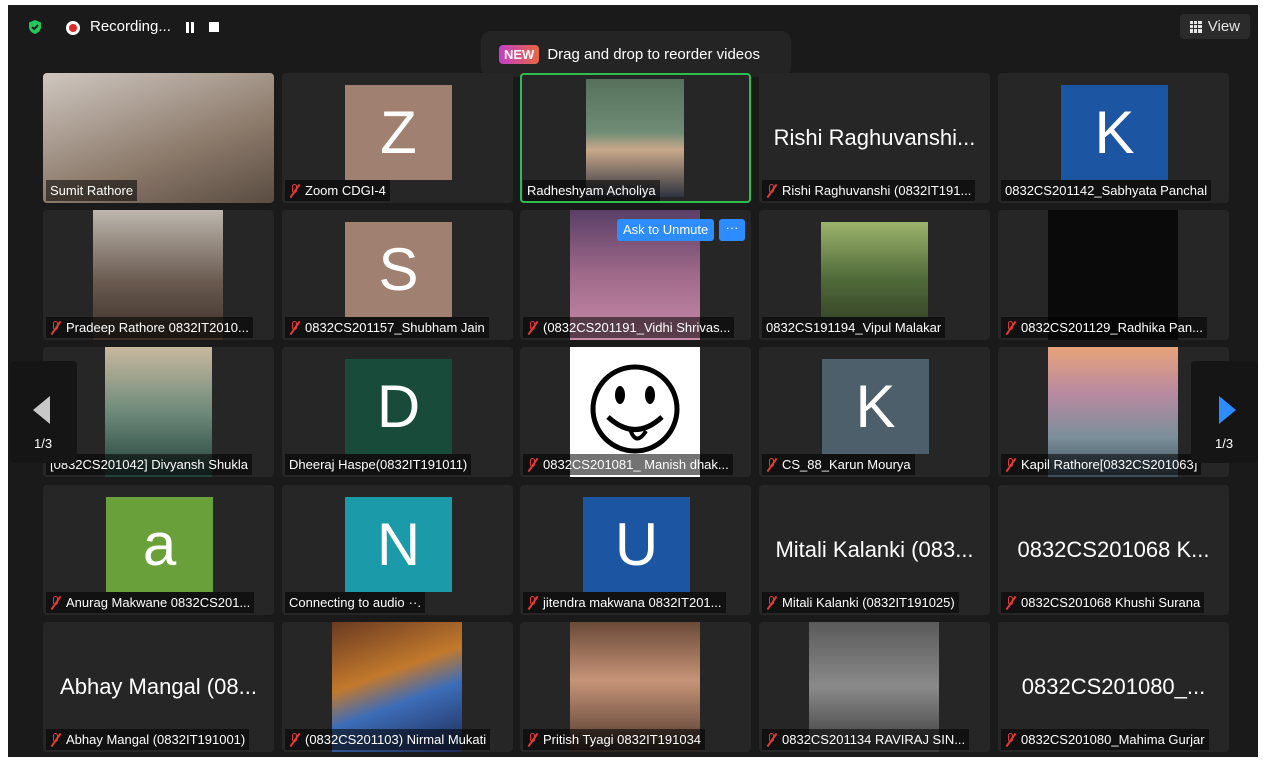 The height and width of the screenshot is (763, 1263). Describe the element at coordinates (73, 28) in the screenshot. I see `recording-icon` at that location.